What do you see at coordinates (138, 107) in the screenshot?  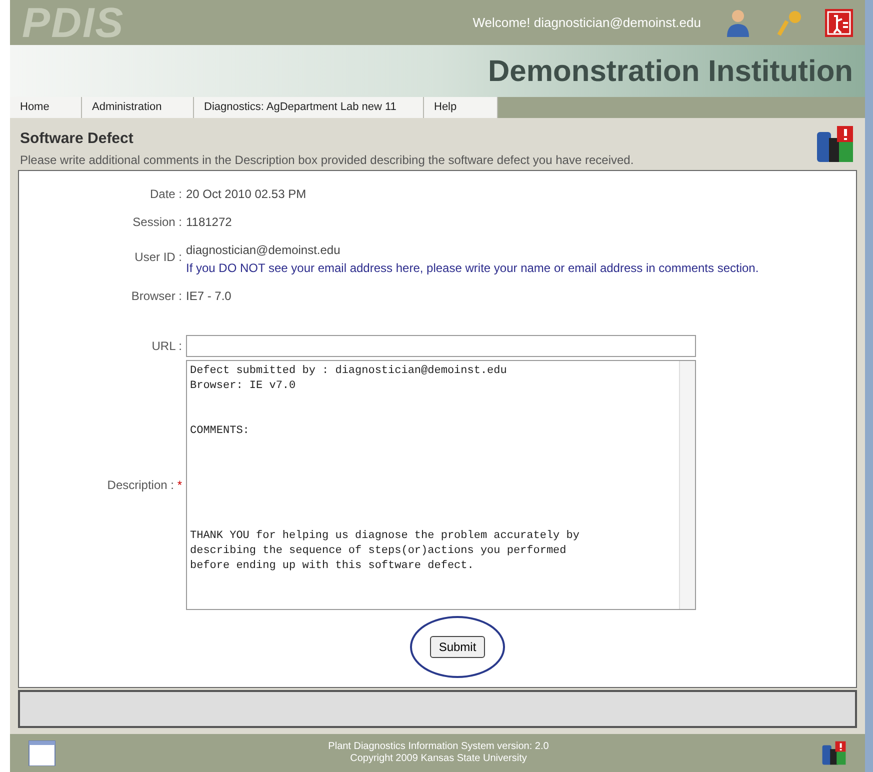 I see `nav-tab: Administration` at bounding box center [138, 107].